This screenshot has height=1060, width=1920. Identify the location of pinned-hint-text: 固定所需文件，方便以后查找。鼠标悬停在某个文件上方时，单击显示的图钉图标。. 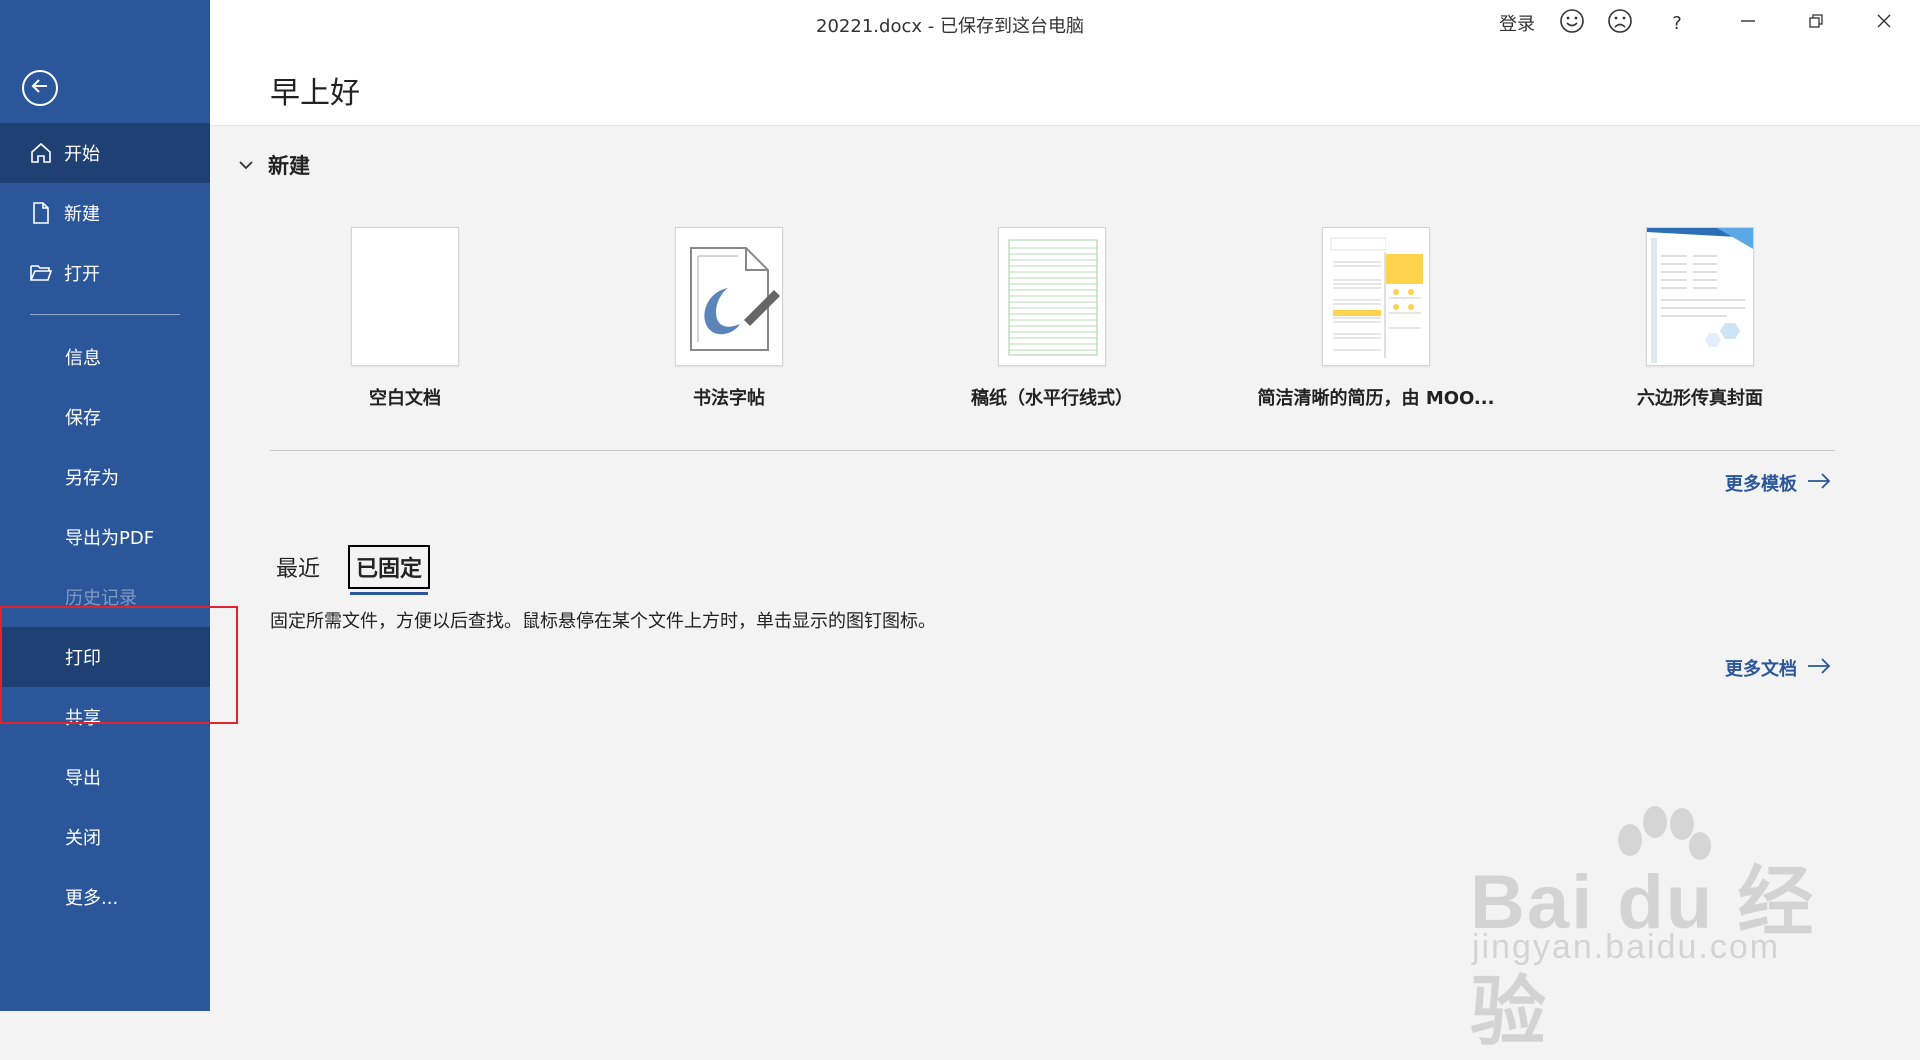
(603, 621).